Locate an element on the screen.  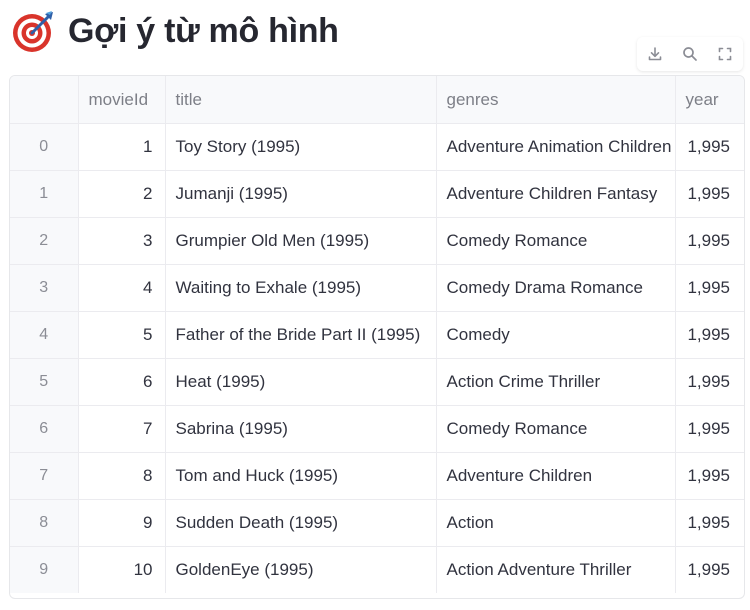
movieid-cell: 5 is located at coordinates (122, 335).